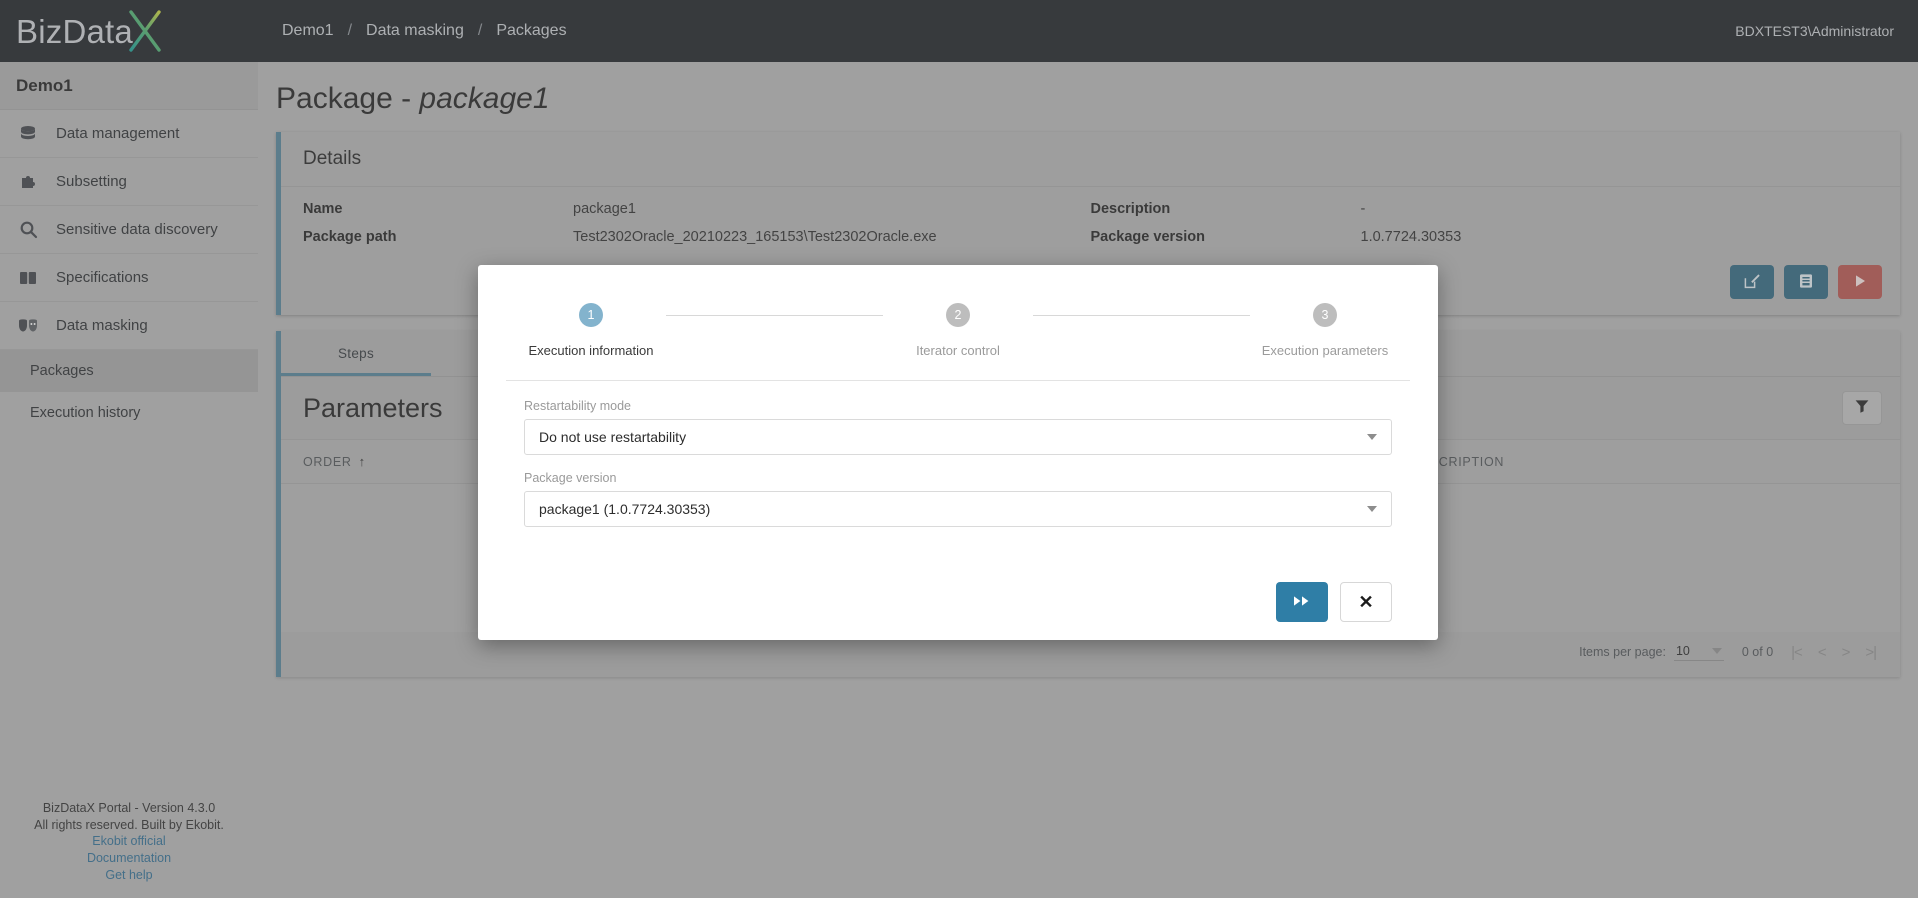  What do you see at coordinates (958, 602) in the screenshot?
I see `dialog-actions: ✕` at bounding box center [958, 602].